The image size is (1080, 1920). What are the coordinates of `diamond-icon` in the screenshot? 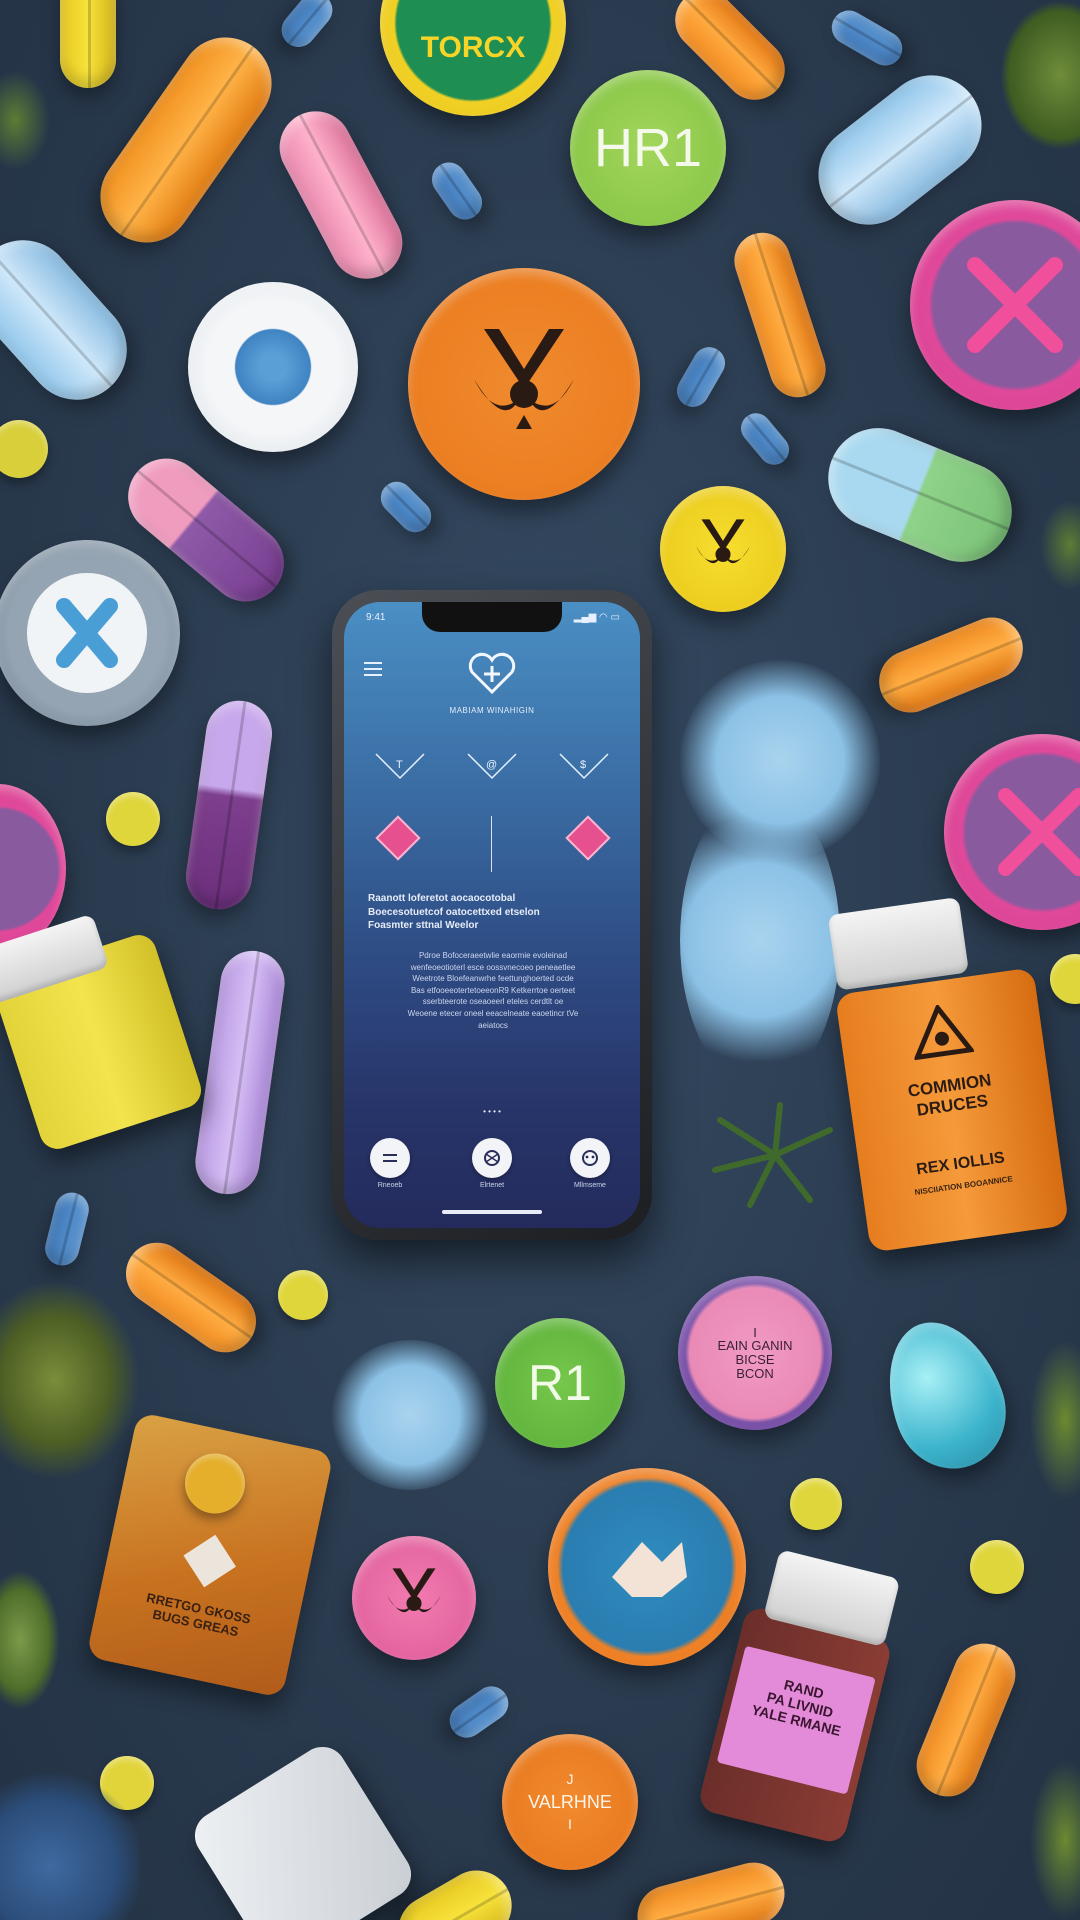 It's located at (210, 1561).